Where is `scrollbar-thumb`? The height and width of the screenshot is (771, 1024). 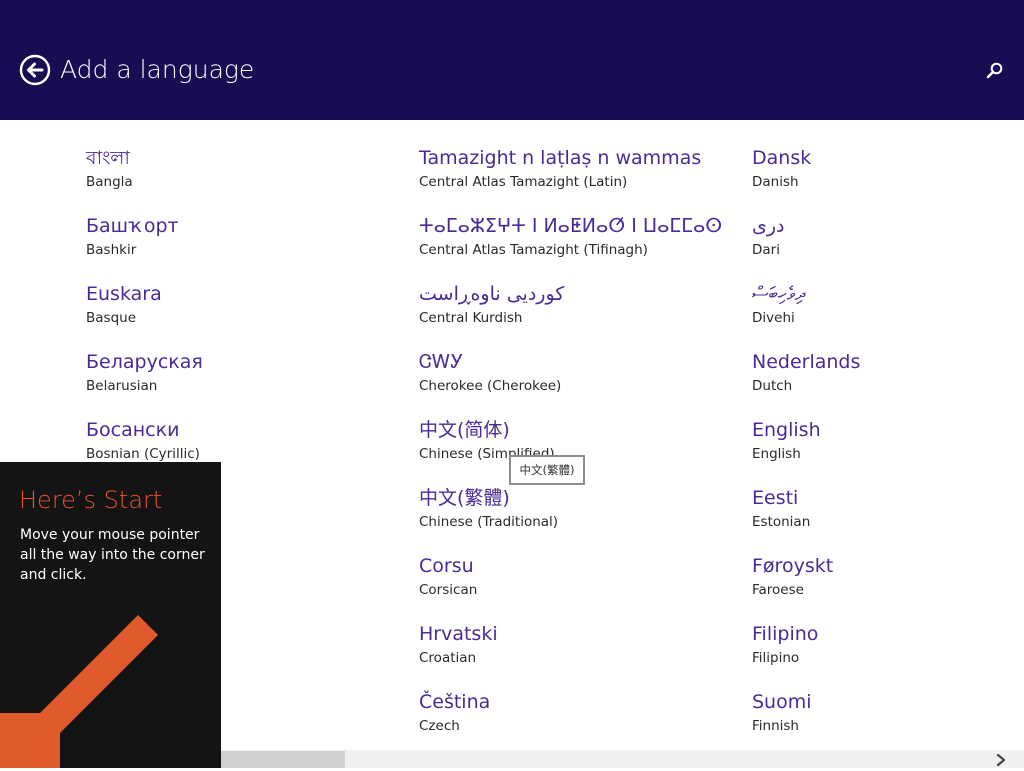 scrollbar-thumb is located at coordinates (283, 759).